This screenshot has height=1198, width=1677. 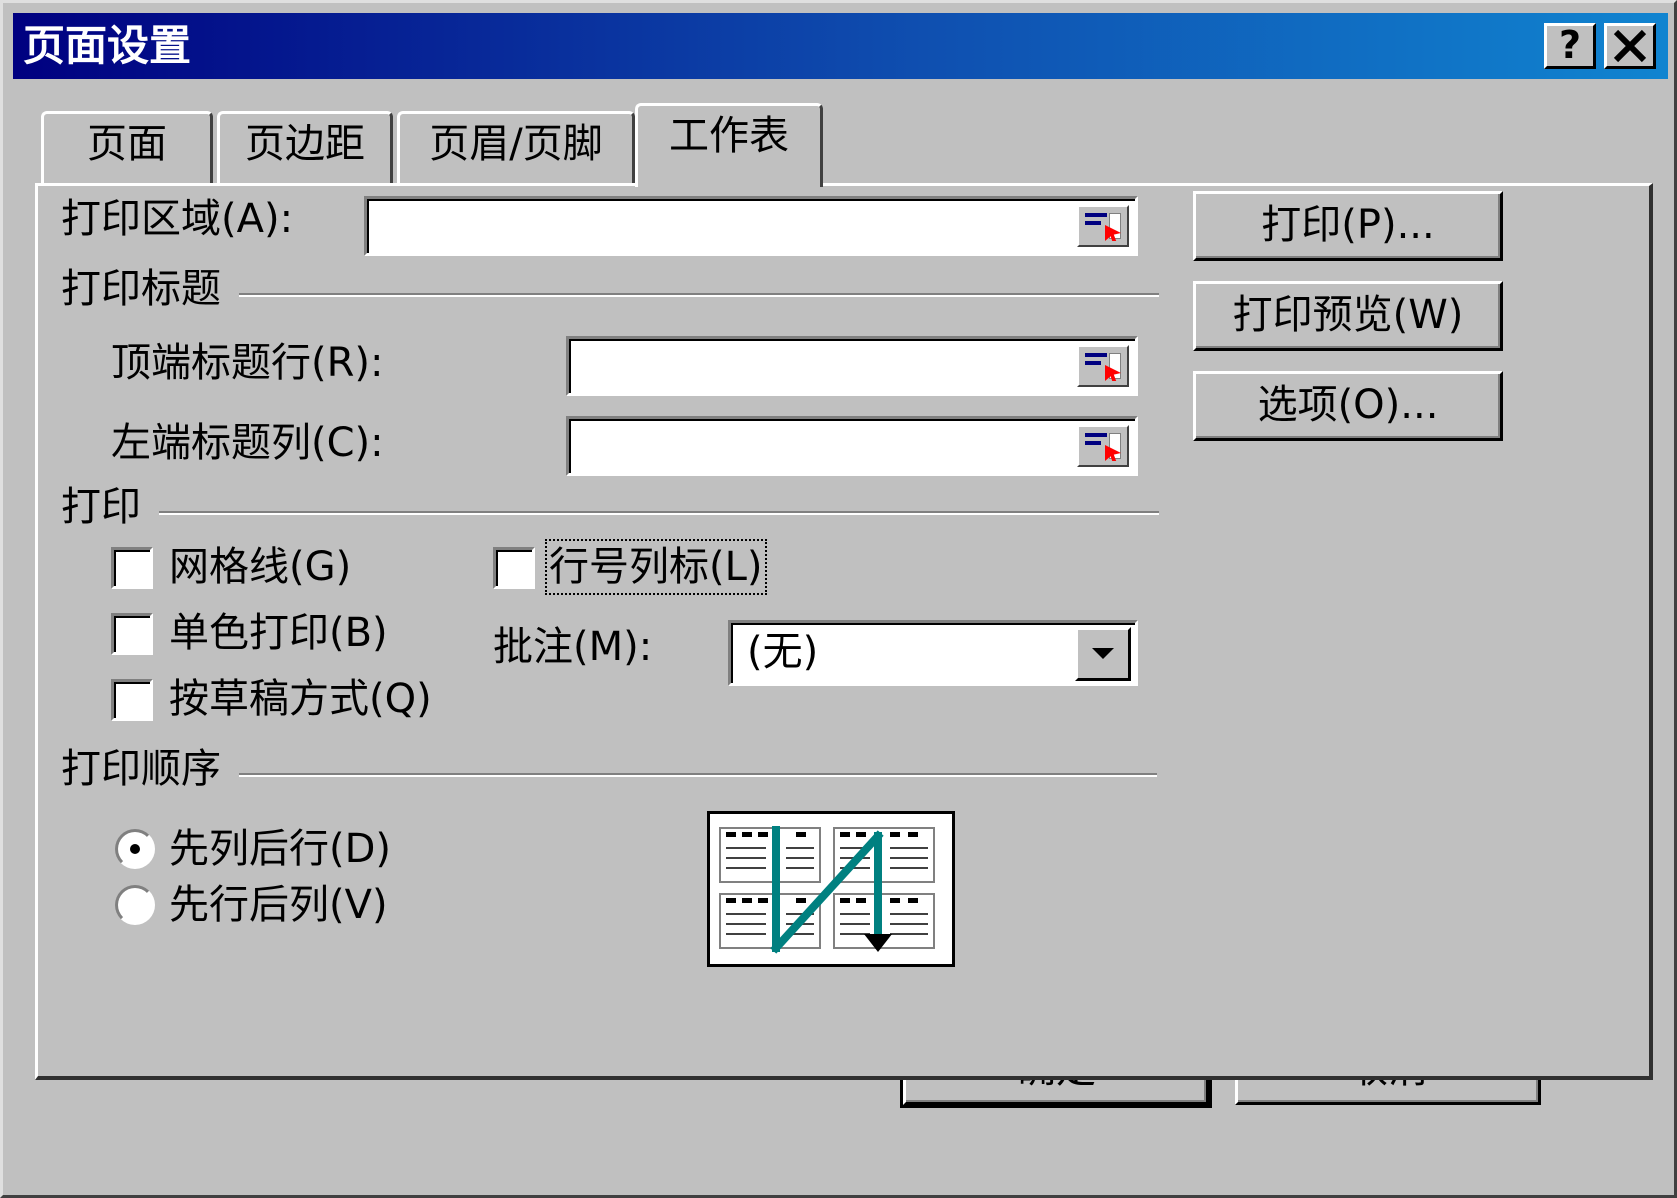 What do you see at coordinates (514, 568) in the screenshot?
I see `row-col-headers-checkbox` at bounding box center [514, 568].